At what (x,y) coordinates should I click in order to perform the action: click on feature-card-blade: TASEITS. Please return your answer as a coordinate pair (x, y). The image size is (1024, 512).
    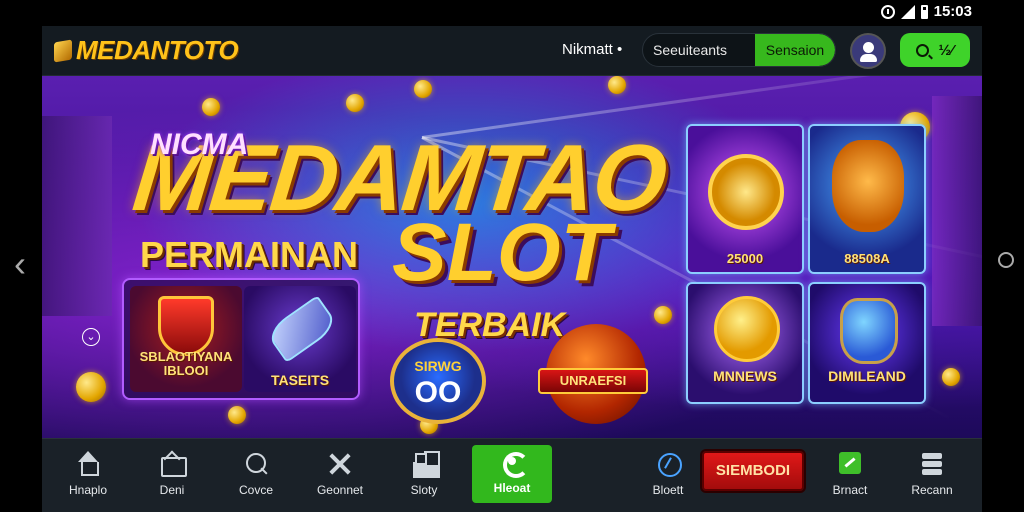
    Looking at the image, I should click on (300, 339).